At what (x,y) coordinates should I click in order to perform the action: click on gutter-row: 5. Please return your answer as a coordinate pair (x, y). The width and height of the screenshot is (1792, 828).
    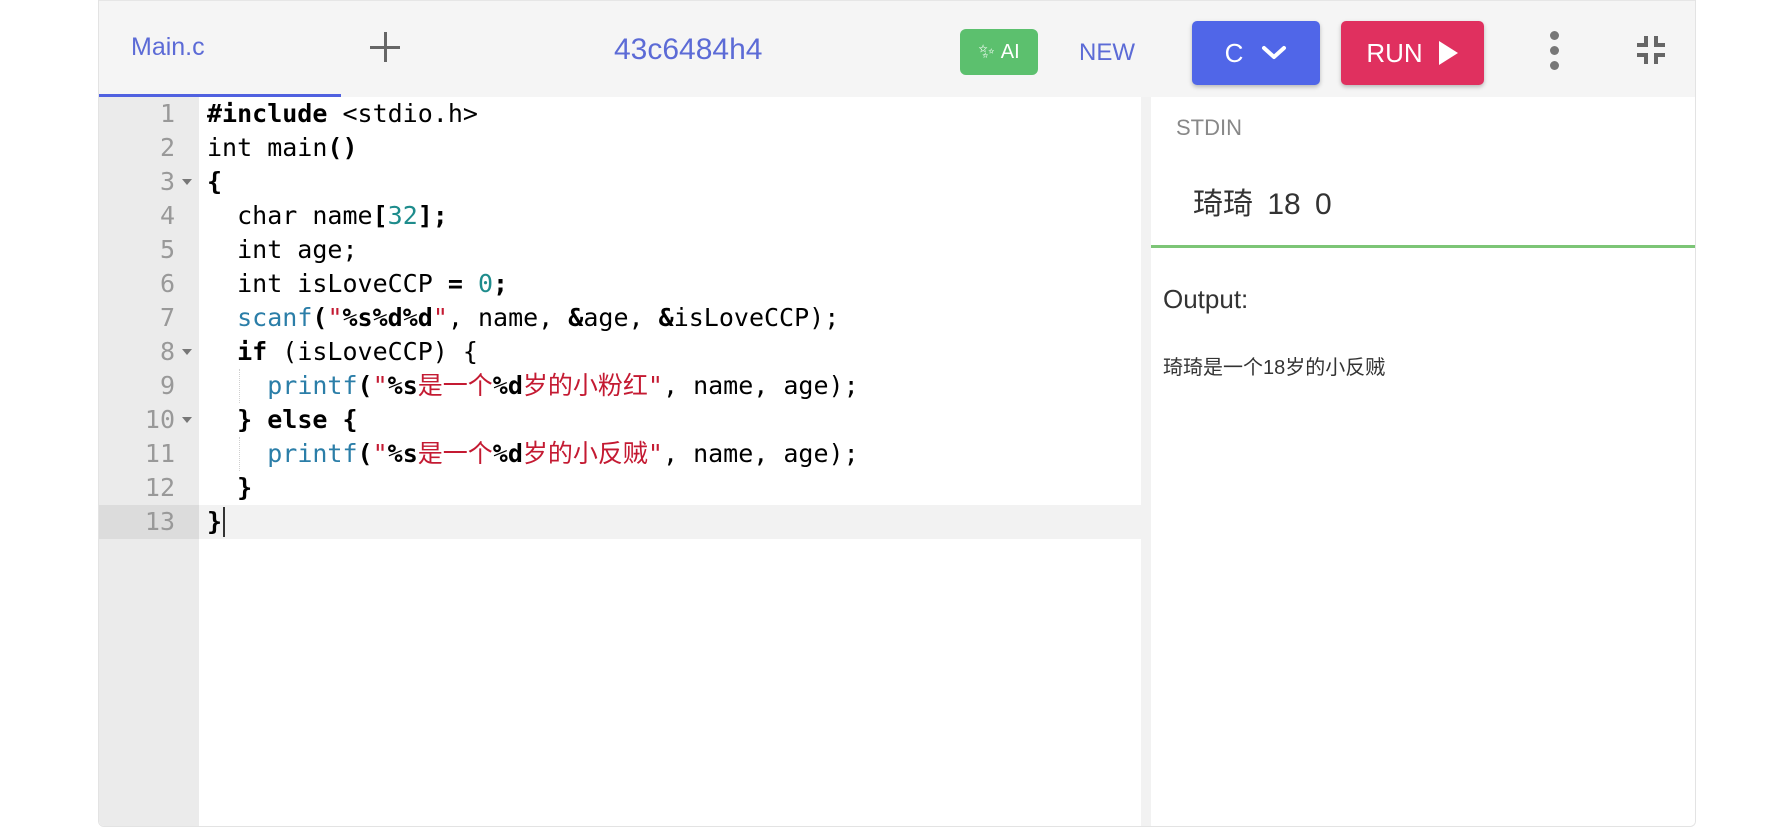
    Looking at the image, I should click on (149, 250).